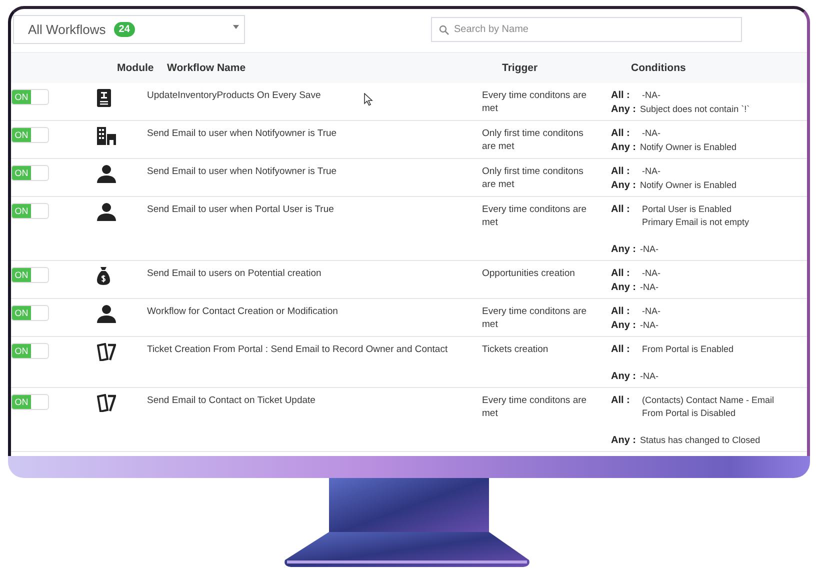 The height and width of the screenshot is (587, 827). Describe the element at coordinates (314, 400) in the screenshot. I see `workflow-name: Send Email to Contact on Ticket Update` at that location.